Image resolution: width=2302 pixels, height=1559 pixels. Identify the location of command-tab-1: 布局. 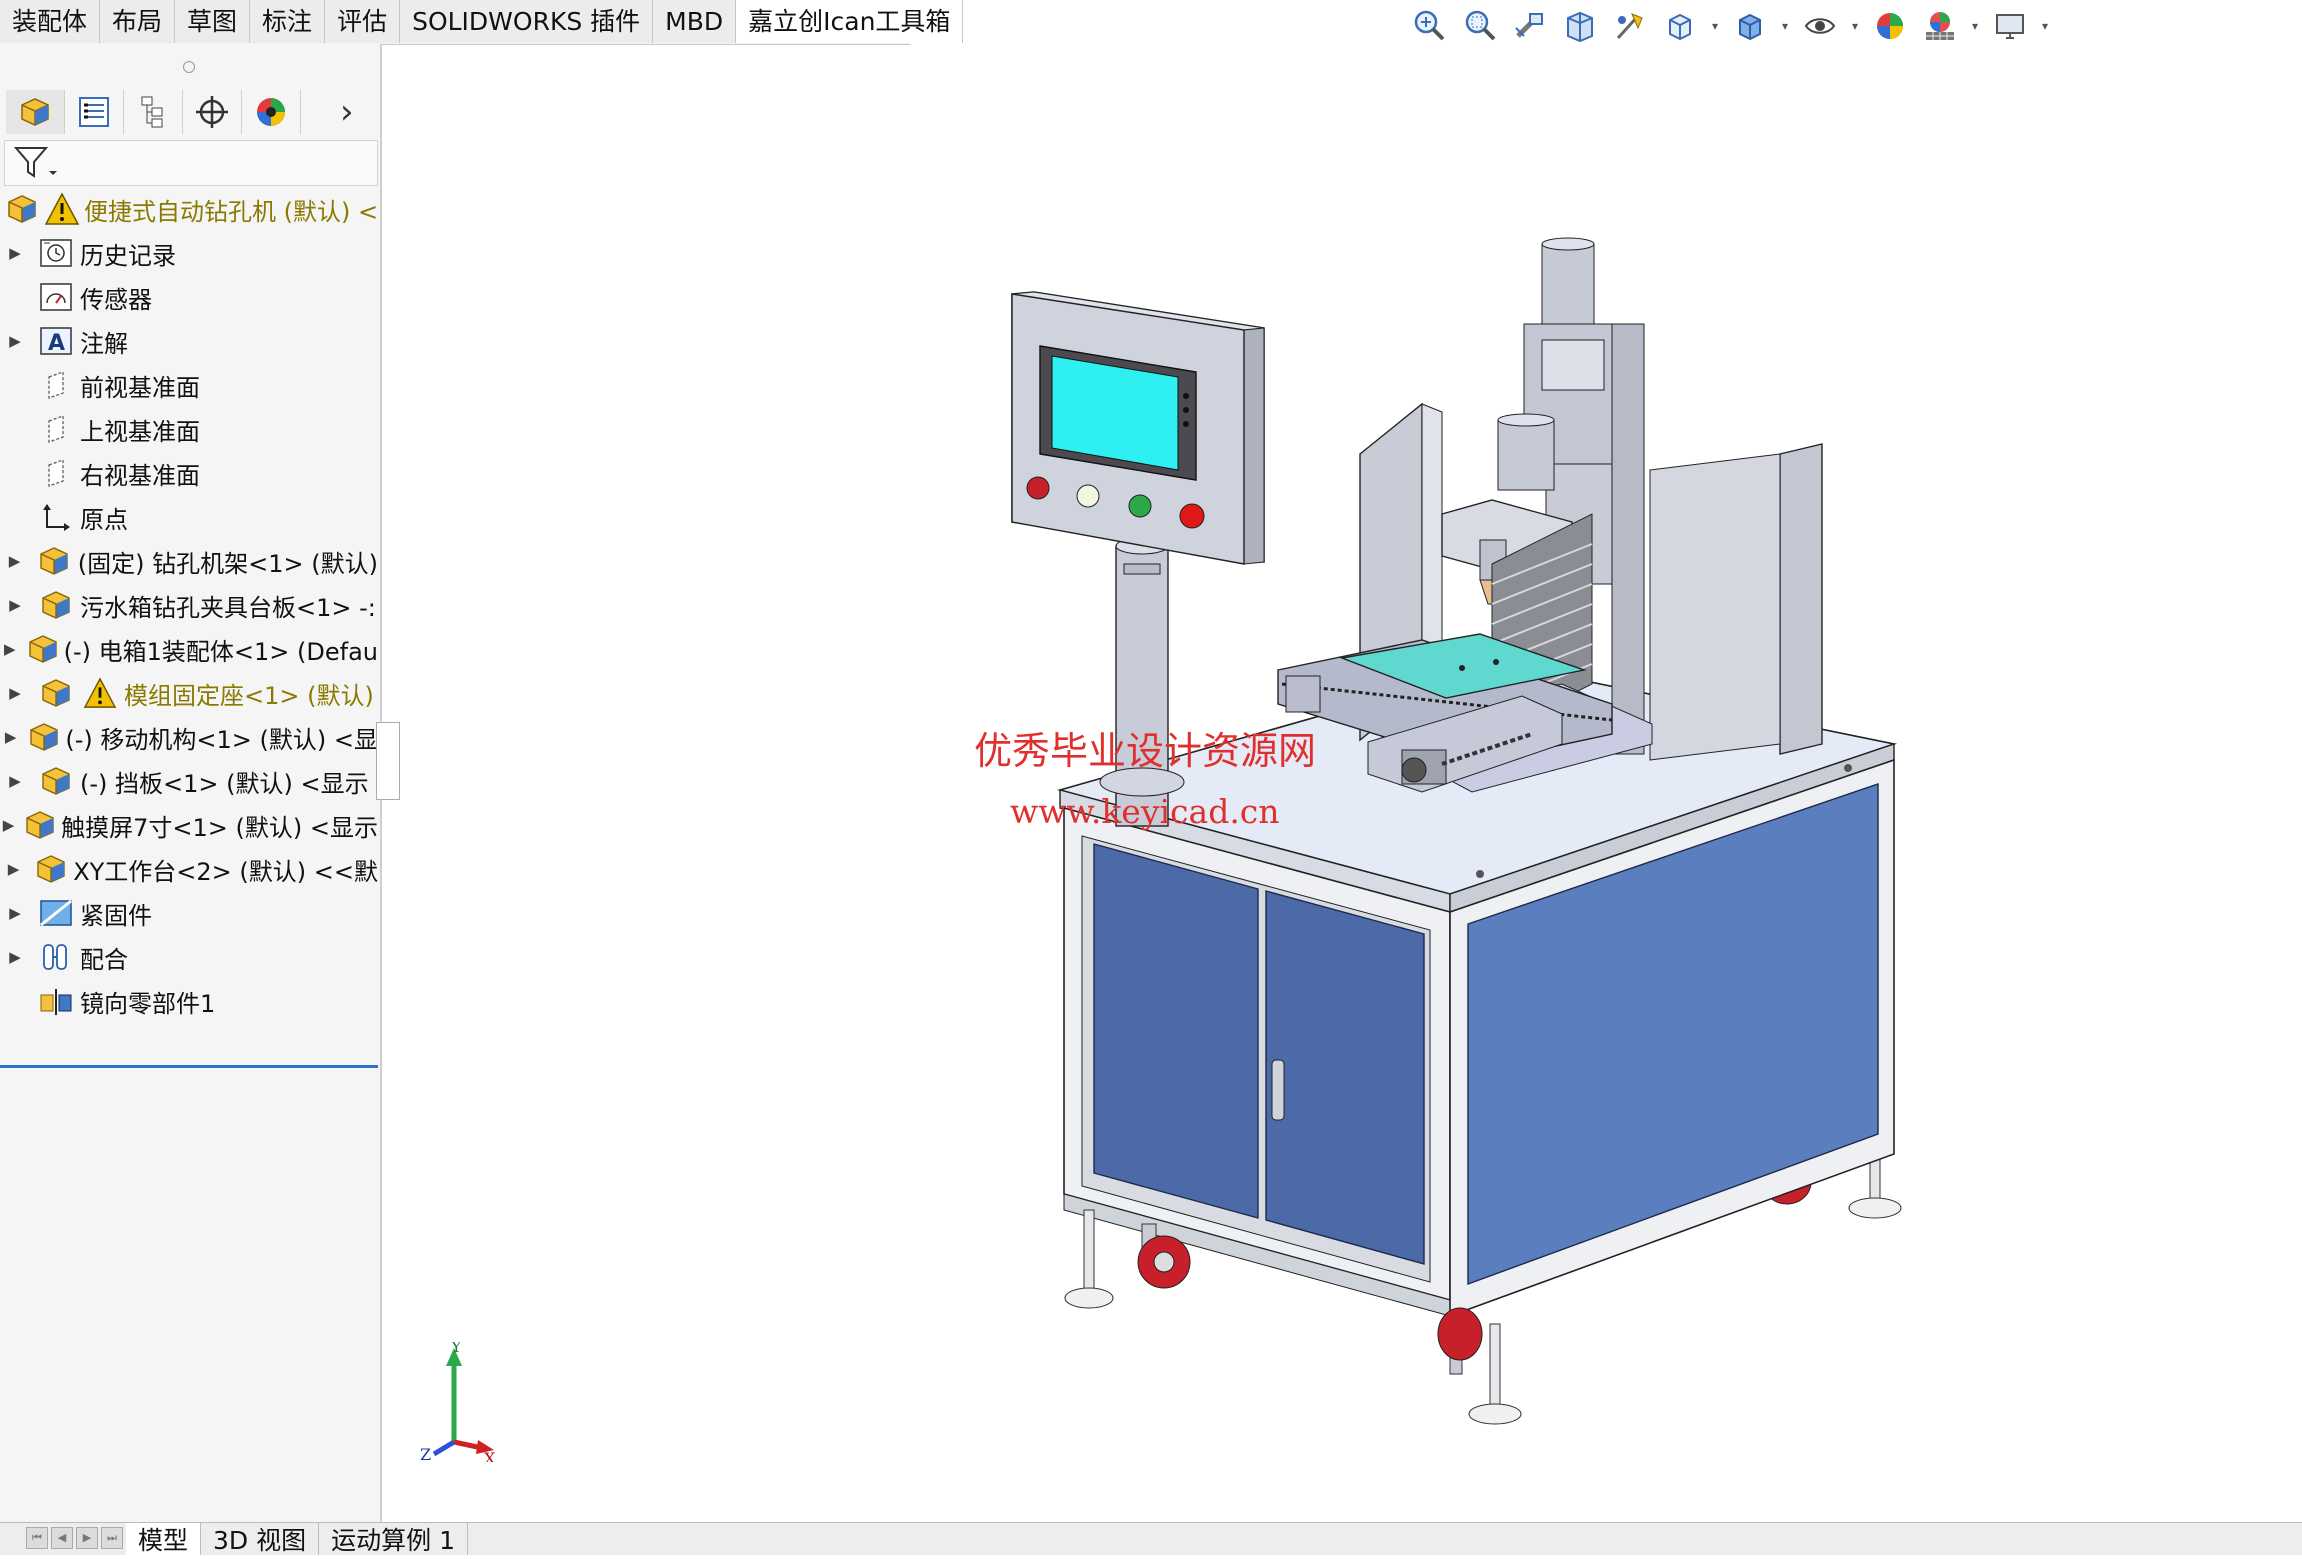
(138, 21).